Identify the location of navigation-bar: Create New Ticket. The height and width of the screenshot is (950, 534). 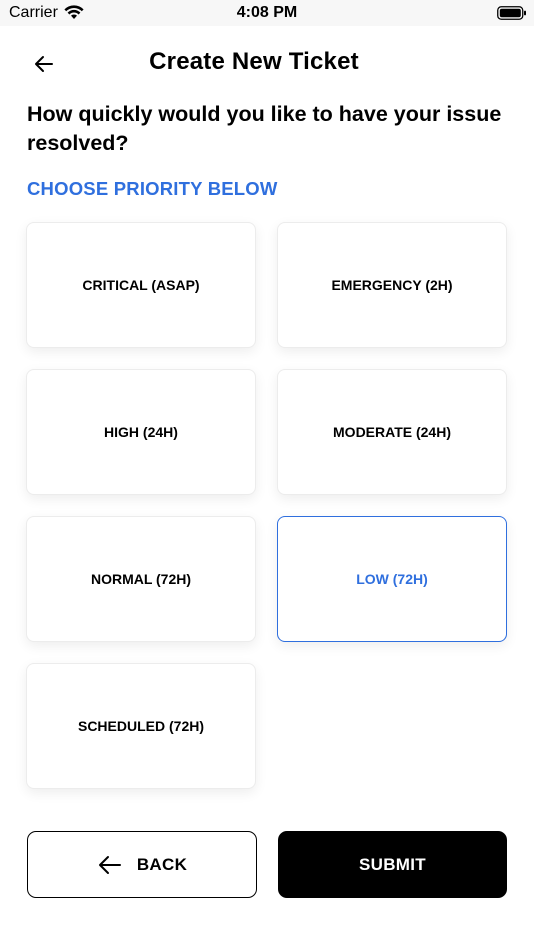
(267, 62).